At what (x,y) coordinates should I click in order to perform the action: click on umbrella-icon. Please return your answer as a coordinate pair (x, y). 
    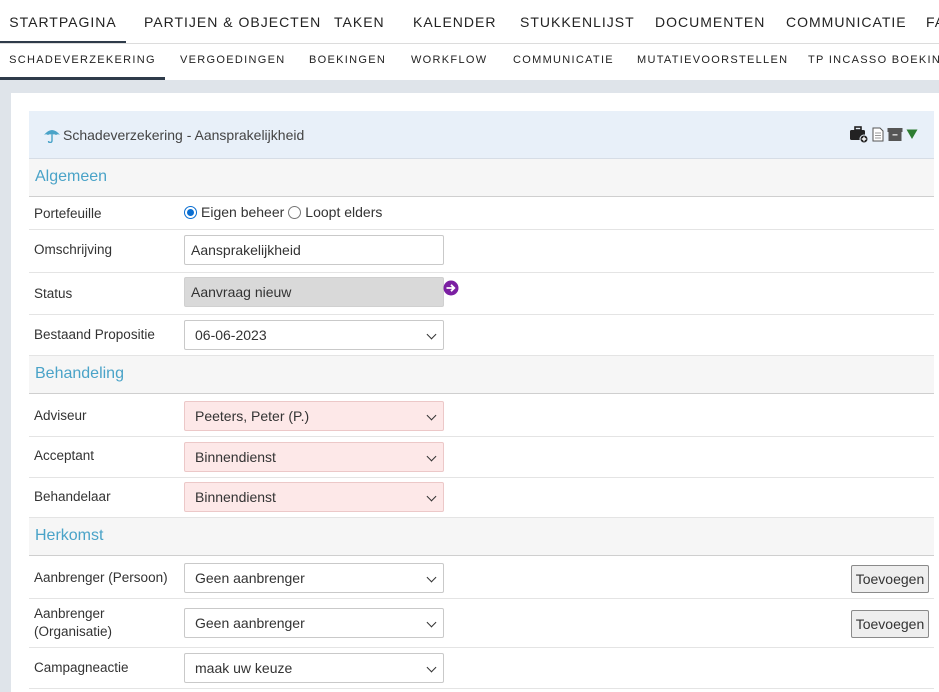
    Looking at the image, I should click on (52, 136).